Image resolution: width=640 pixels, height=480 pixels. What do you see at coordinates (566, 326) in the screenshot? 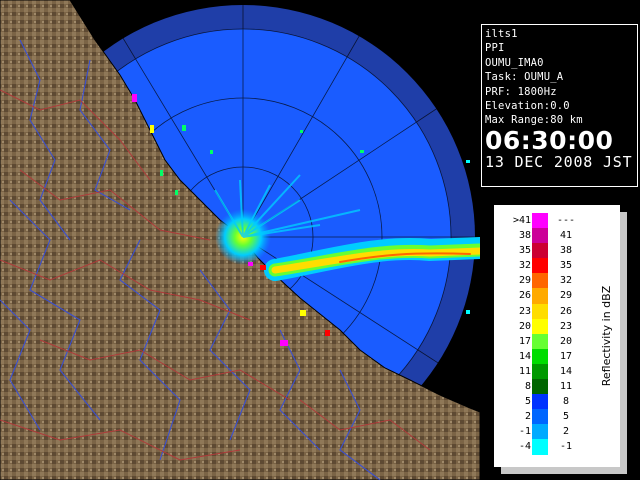
I see `legend-upper-bound: 23` at bounding box center [566, 326].